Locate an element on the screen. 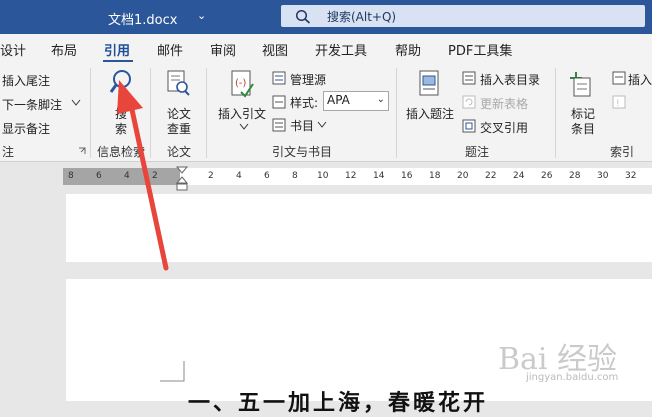 The height and width of the screenshot is (417, 652). insert-caption-icon is located at coordinates (429, 83).